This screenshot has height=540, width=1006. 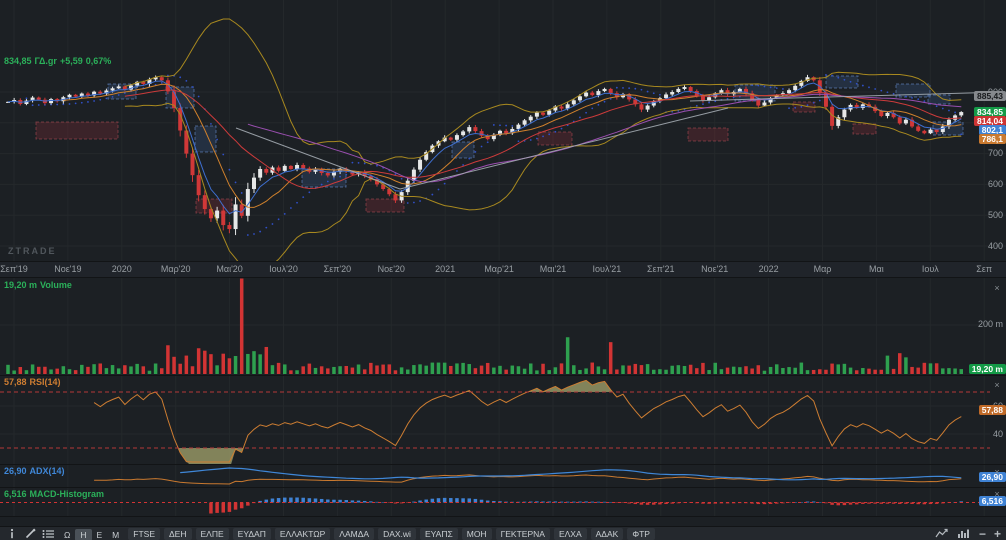 I want to click on time-axis-label: Μαρ'21, so click(x=499, y=269).